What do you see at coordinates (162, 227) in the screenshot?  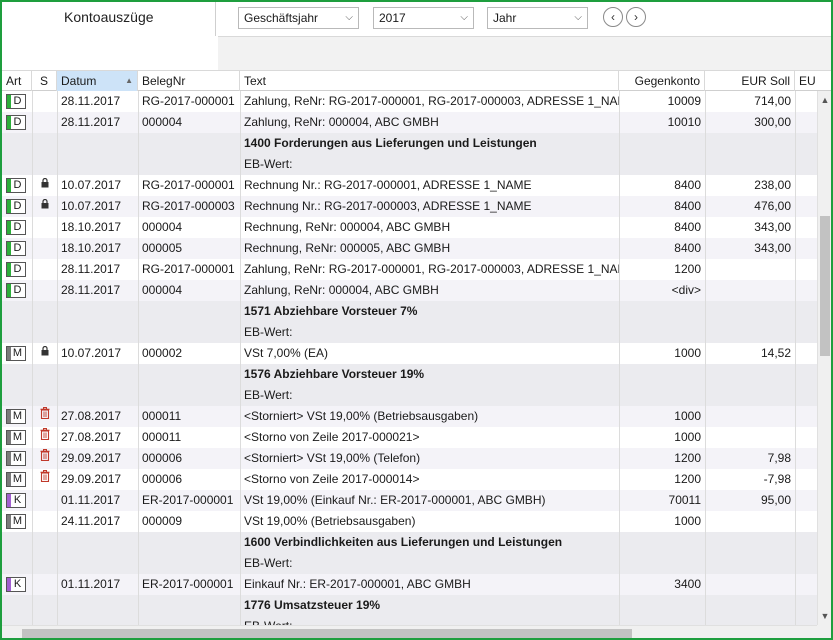 I see `document-number-cell: 000004` at bounding box center [162, 227].